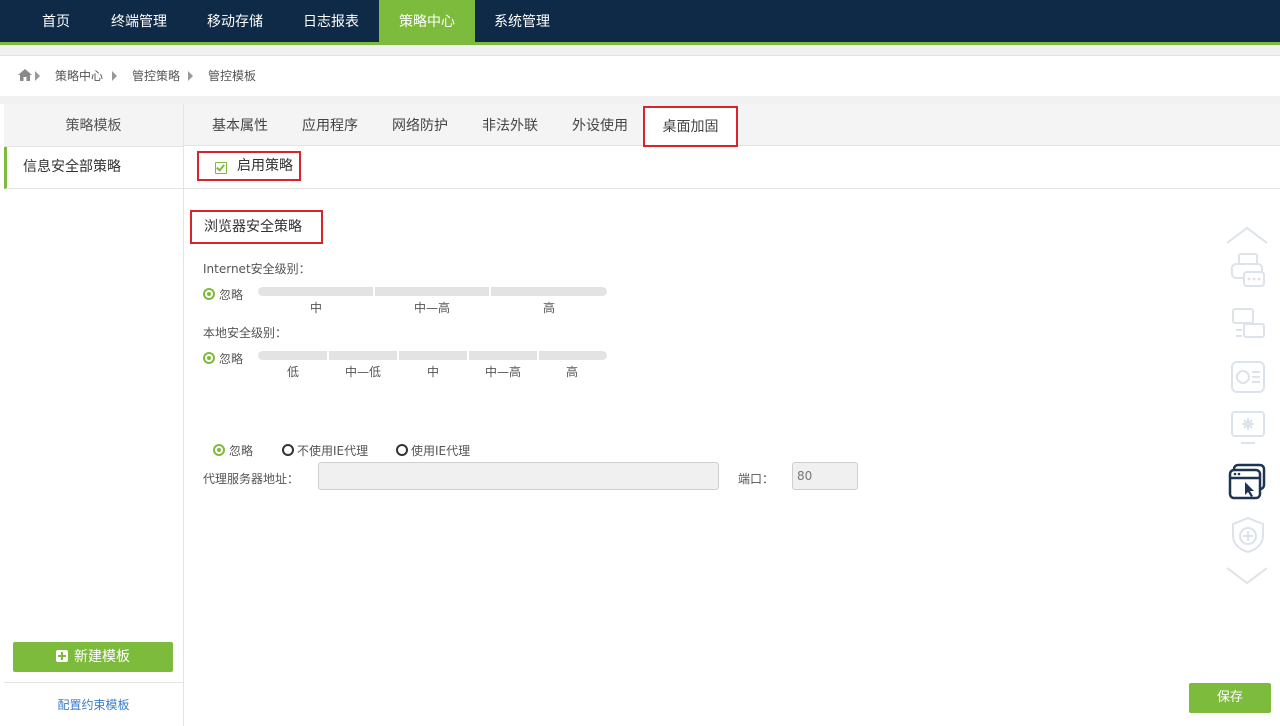 Image resolution: width=1280 pixels, height=726 pixels. I want to click on printer-icon, so click(1248, 270).